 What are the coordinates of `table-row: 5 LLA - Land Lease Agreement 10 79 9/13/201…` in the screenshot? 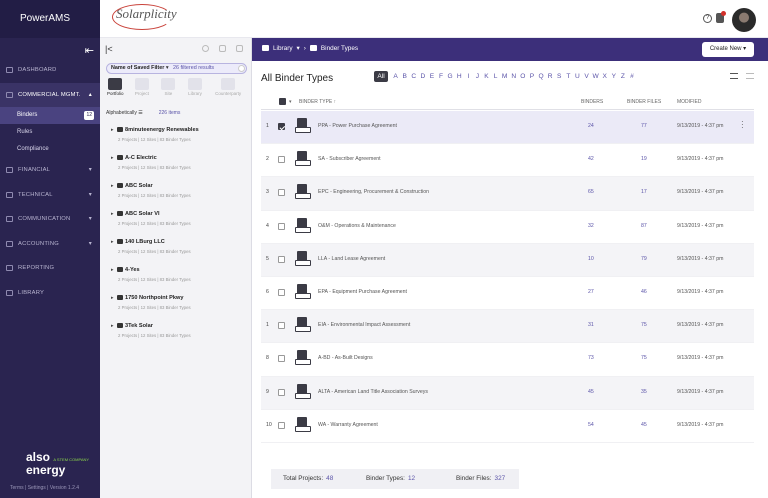 It's located at (507, 260).